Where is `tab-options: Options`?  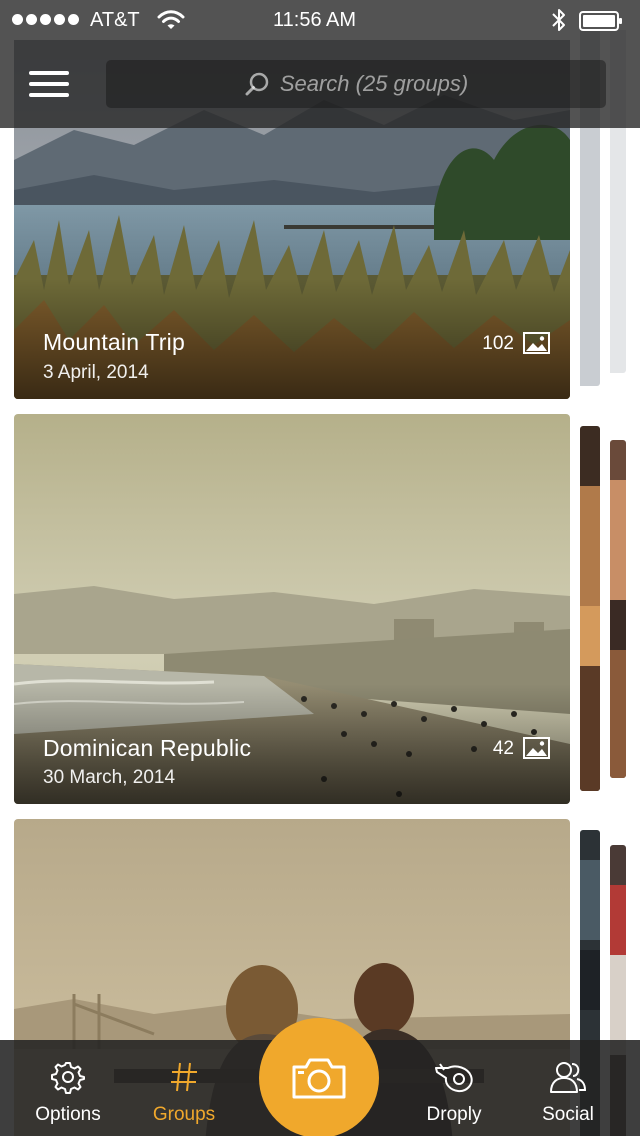
tab-options: Options is located at coordinates (68, 1088).